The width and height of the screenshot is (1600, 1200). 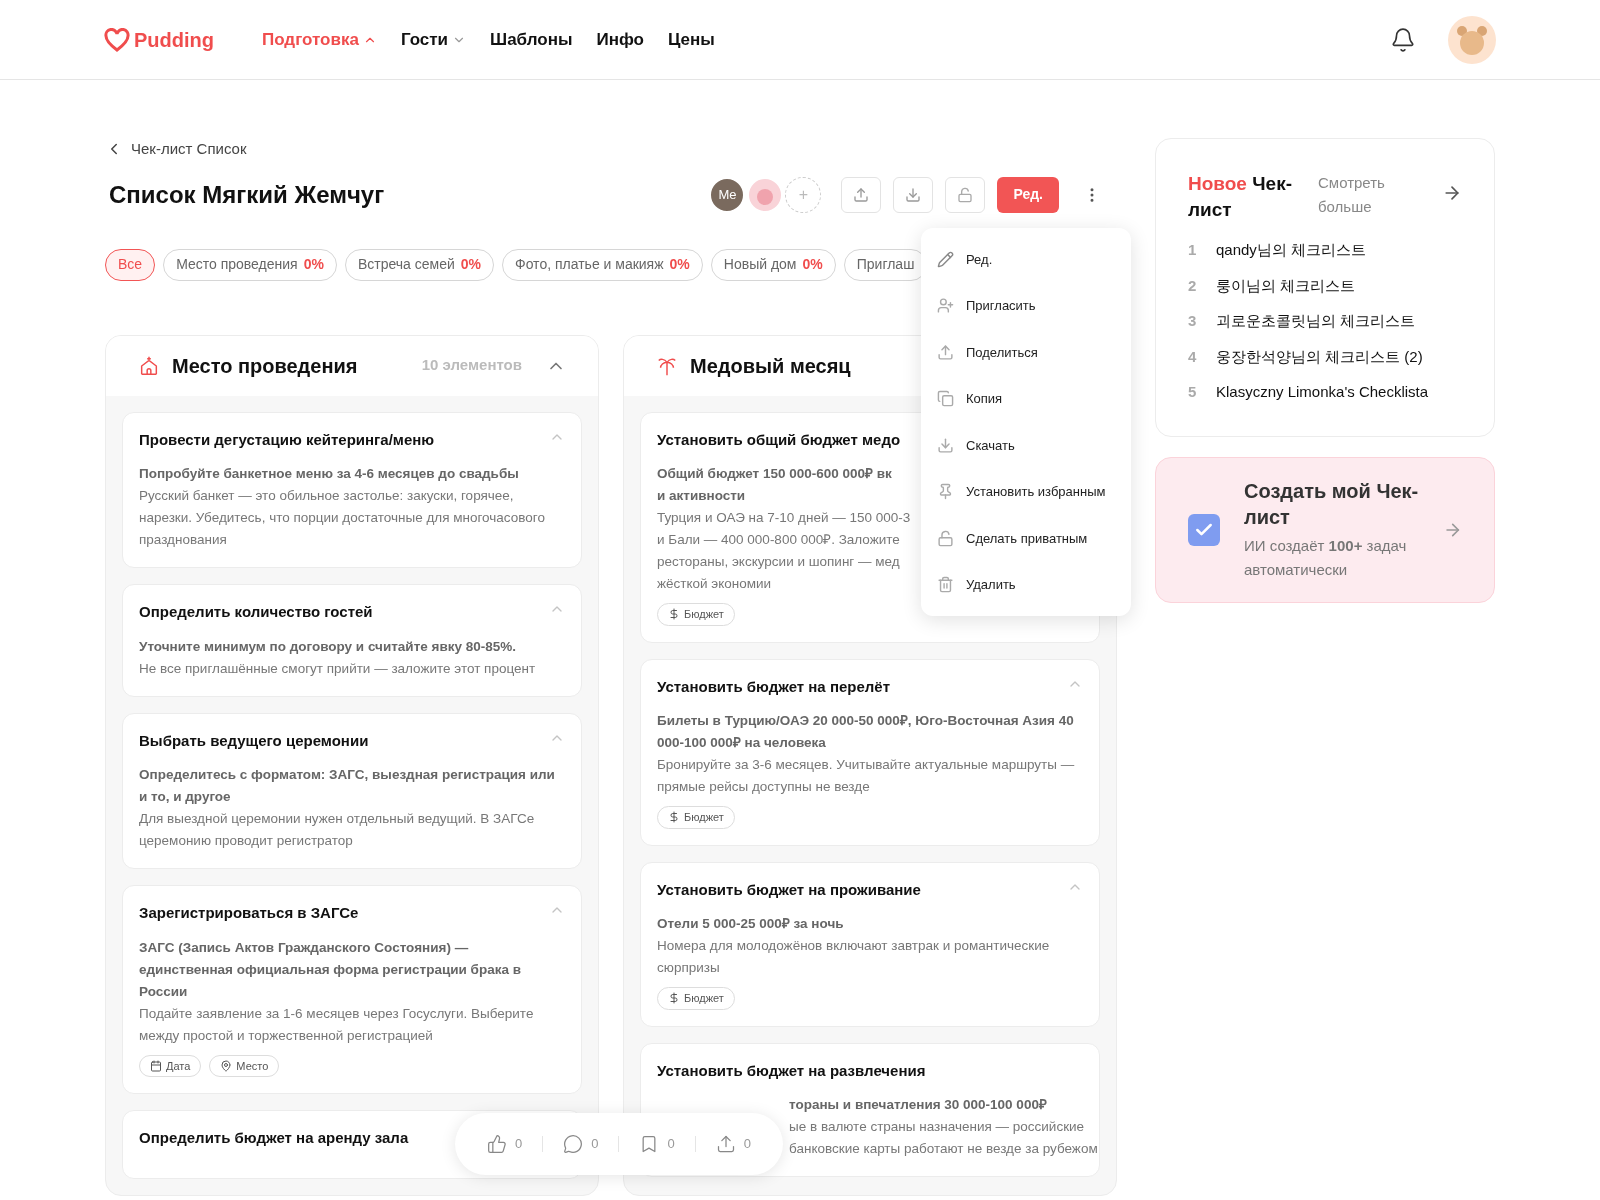 I want to click on task-summary: тораны и впечатления 30 000-100 000₽, so click(x=918, y=1105).